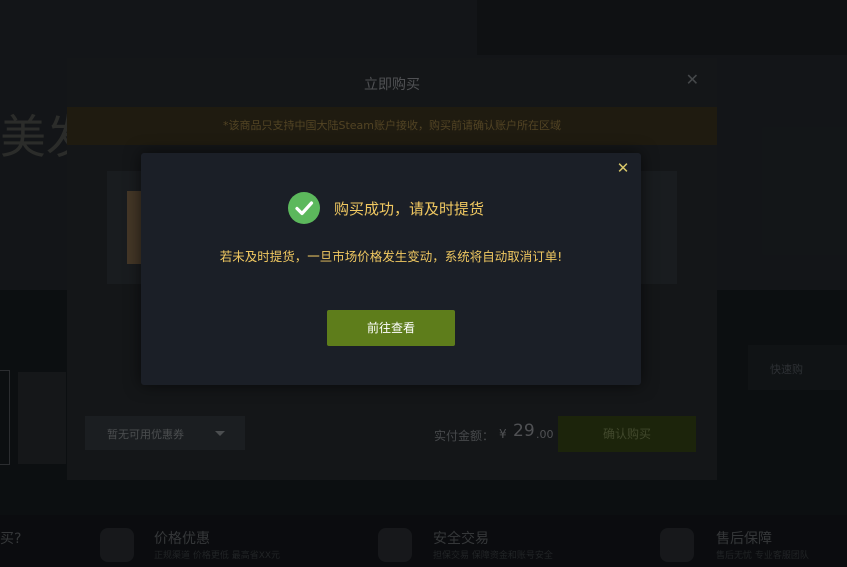 Image resolution: width=847 pixels, height=567 pixels. What do you see at coordinates (304, 208) in the screenshot?
I see `success-check-icon` at bounding box center [304, 208].